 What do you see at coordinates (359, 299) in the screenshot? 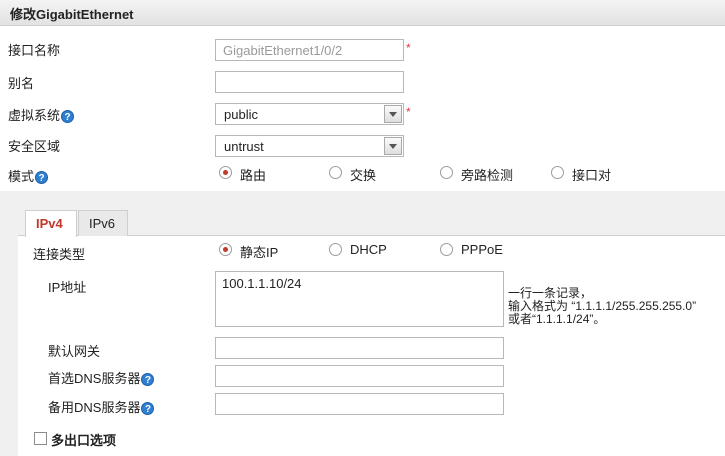
I see `ip-address-textarea: 100.1.1.10/24` at bounding box center [359, 299].